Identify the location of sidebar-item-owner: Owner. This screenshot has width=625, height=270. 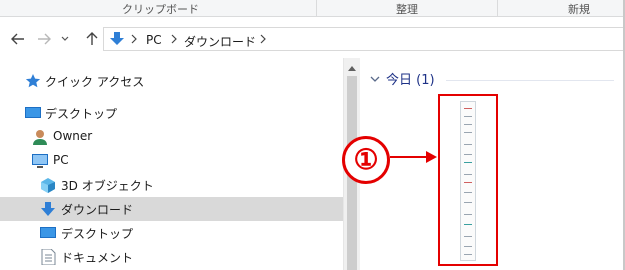
(171, 137).